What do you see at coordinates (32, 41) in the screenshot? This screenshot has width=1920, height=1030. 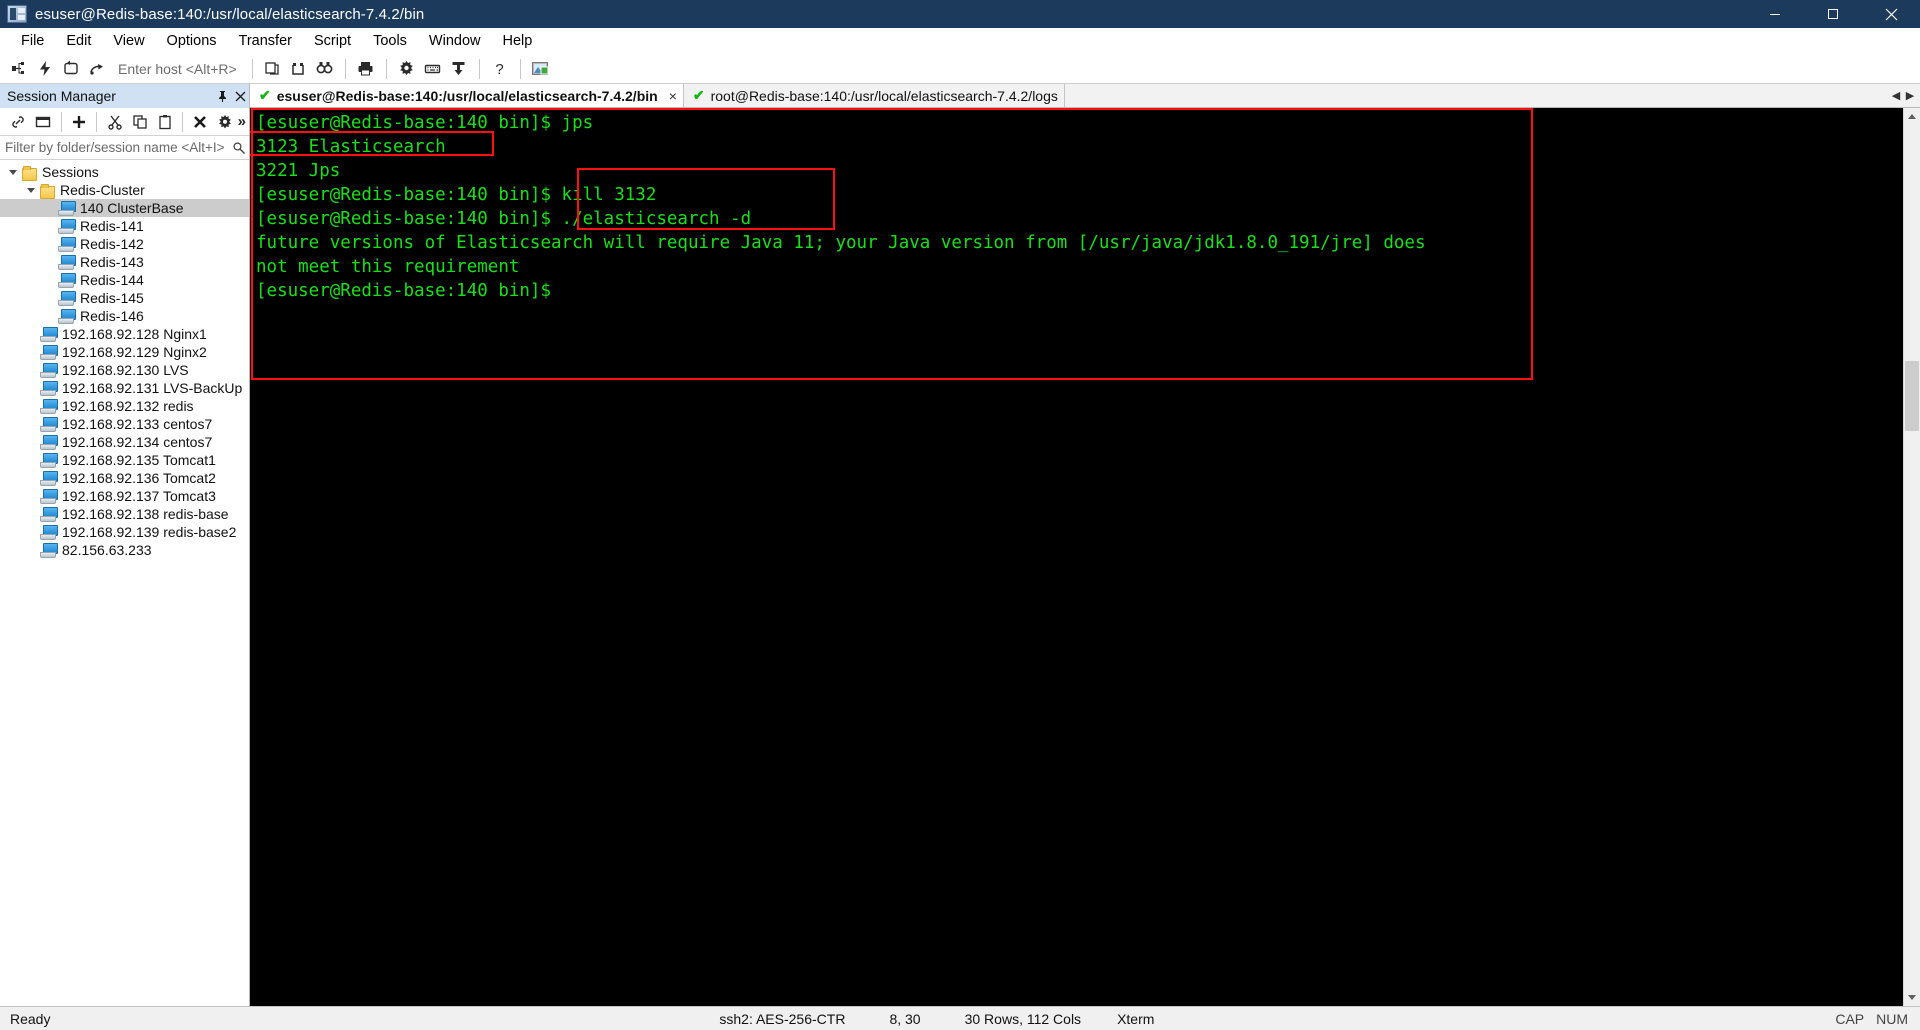 I see `menu-file: File` at bounding box center [32, 41].